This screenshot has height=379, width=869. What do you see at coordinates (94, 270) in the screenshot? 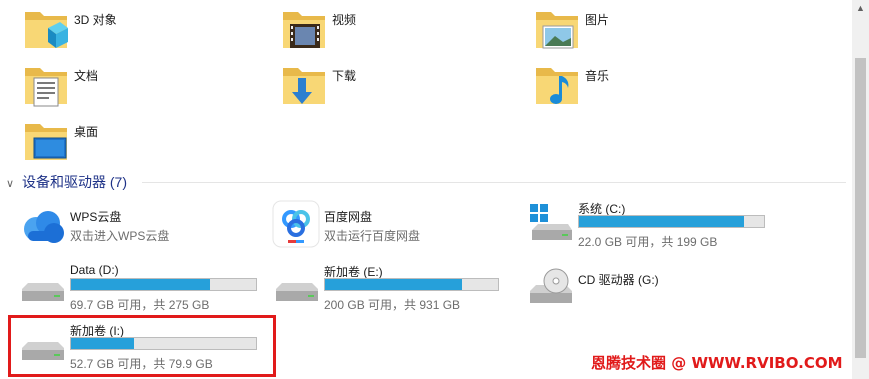
I see `drive-name: Data (D:)` at bounding box center [94, 270].